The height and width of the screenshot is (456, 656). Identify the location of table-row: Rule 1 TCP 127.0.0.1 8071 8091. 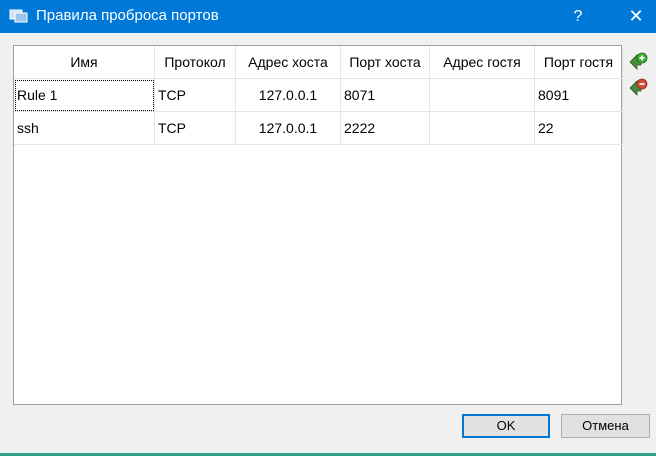
(318, 95).